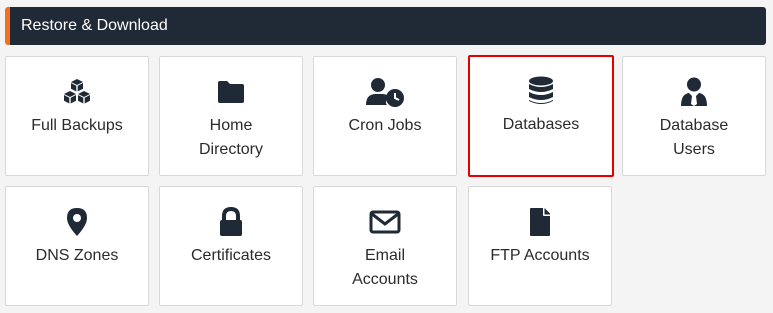  I want to click on tile-databases: Databases, so click(541, 116).